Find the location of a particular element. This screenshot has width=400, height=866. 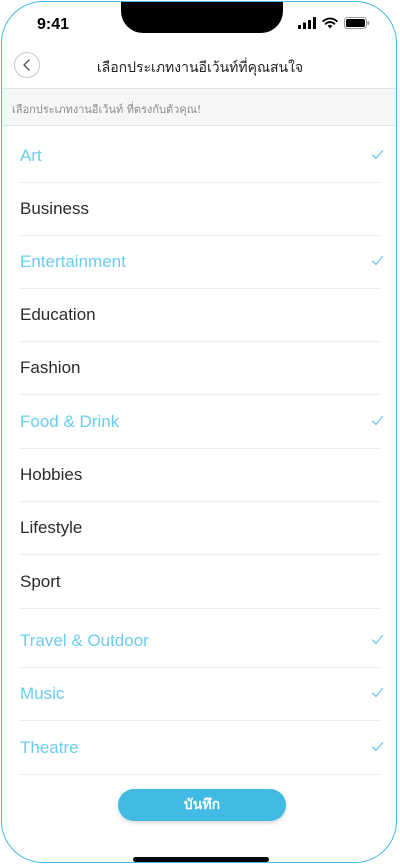

notch is located at coordinates (202, 17).